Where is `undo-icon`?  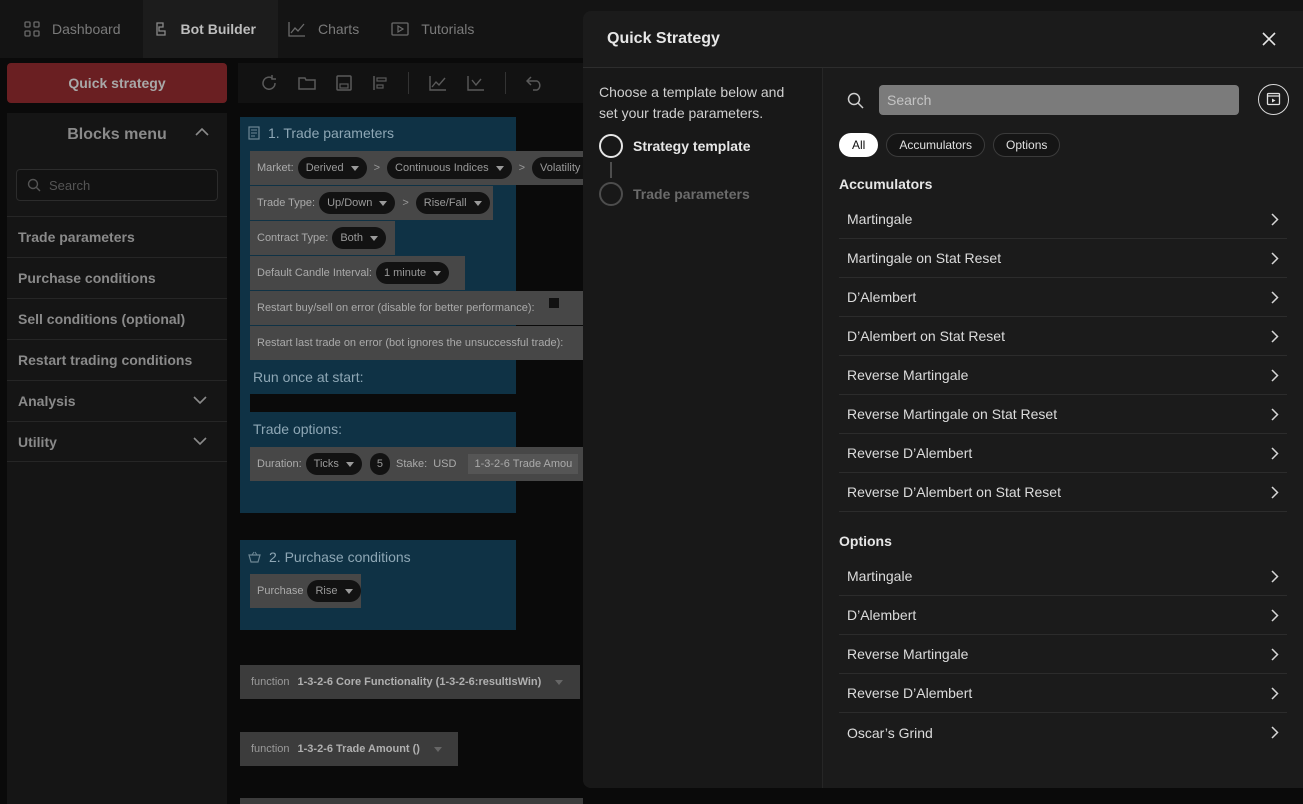 undo-icon is located at coordinates (535, 83).